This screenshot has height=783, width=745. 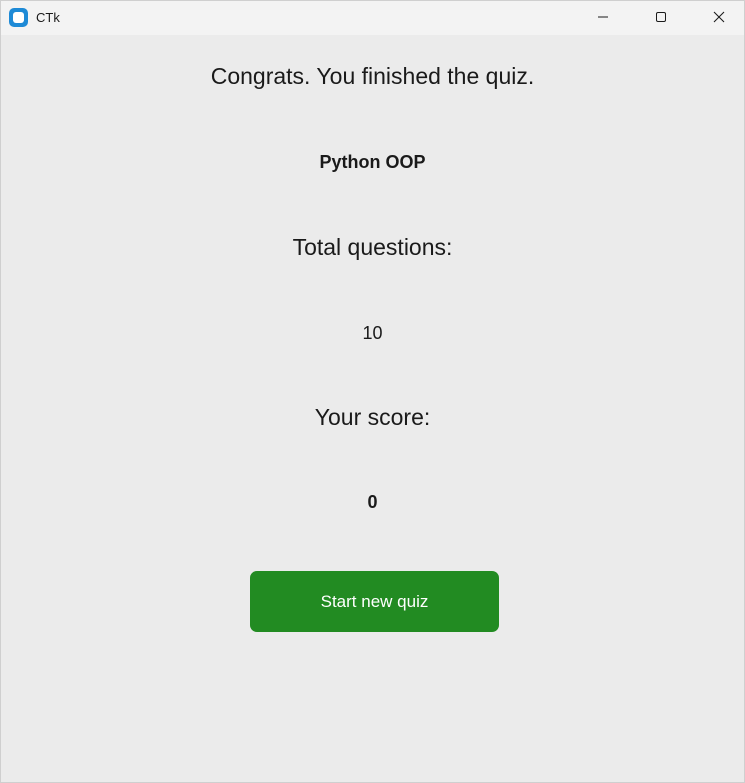 I want to click on score-value: 0, so click(x=372, y=502).